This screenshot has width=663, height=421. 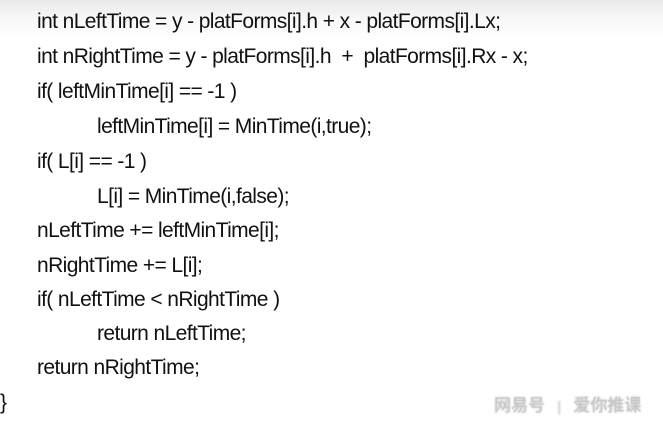 I want to click on code-line: if( leftMinTime[i] == -1 ), so click(x=137, y=91).